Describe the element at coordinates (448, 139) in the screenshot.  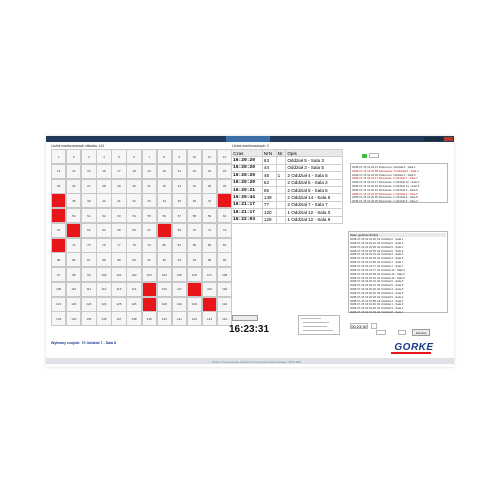
I see `close-icon` at that location.